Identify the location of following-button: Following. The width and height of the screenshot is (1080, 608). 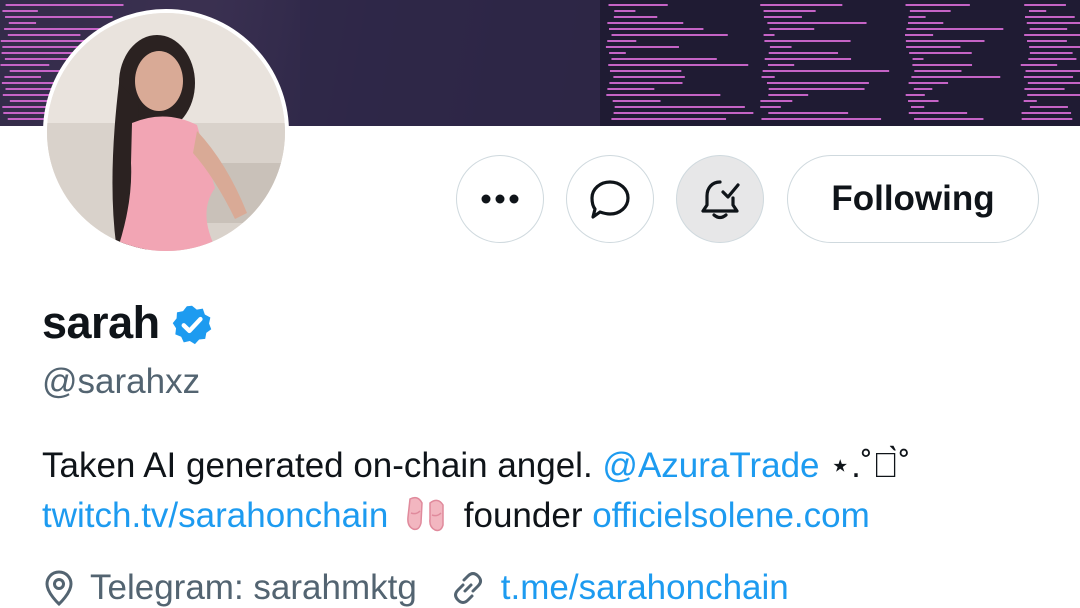
(913, 199).